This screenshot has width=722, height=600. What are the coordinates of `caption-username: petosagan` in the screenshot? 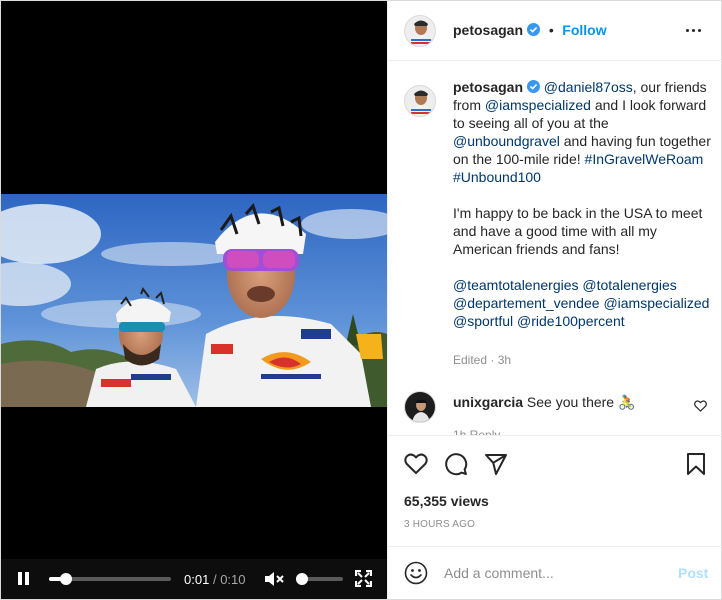 It's located at (488, 87).